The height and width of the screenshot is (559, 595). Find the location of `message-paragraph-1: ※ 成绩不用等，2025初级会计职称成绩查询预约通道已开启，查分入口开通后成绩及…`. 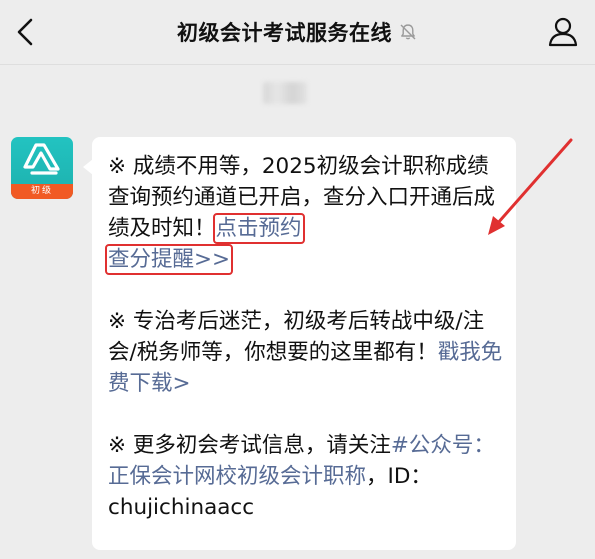

message-paragraph-1: ※ 成绩不用等，2025初级会计职称成绩查询预约通道已开启，查分入口开通后成绩及… is located at coordinates (305, 213).